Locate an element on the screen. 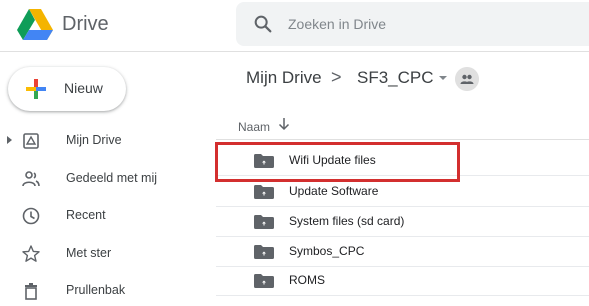 Image resolution: width=589 pixels, height=306 pixels. star-icon is located at coordinates (31, 253).